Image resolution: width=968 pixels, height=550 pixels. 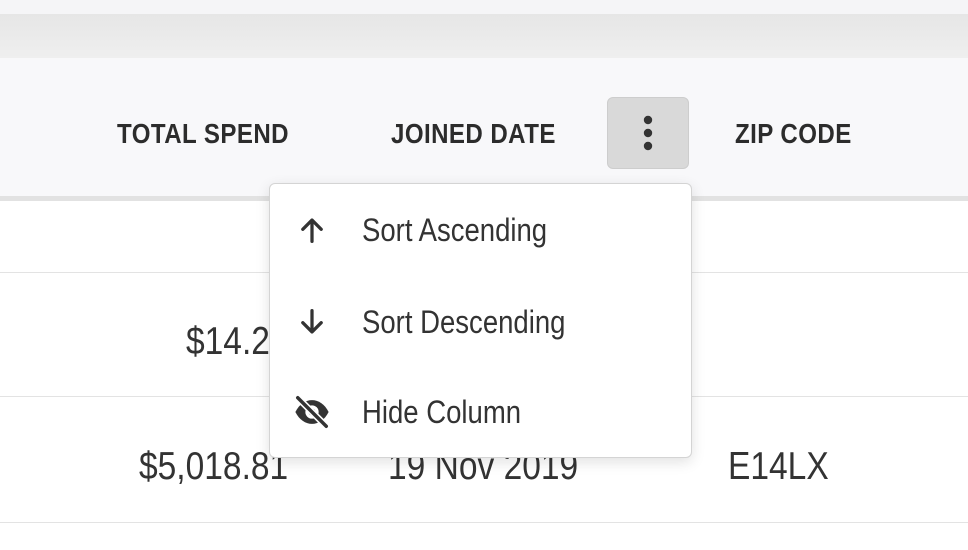 I want to click on eye-off-icon, so click(x=312, y=412).